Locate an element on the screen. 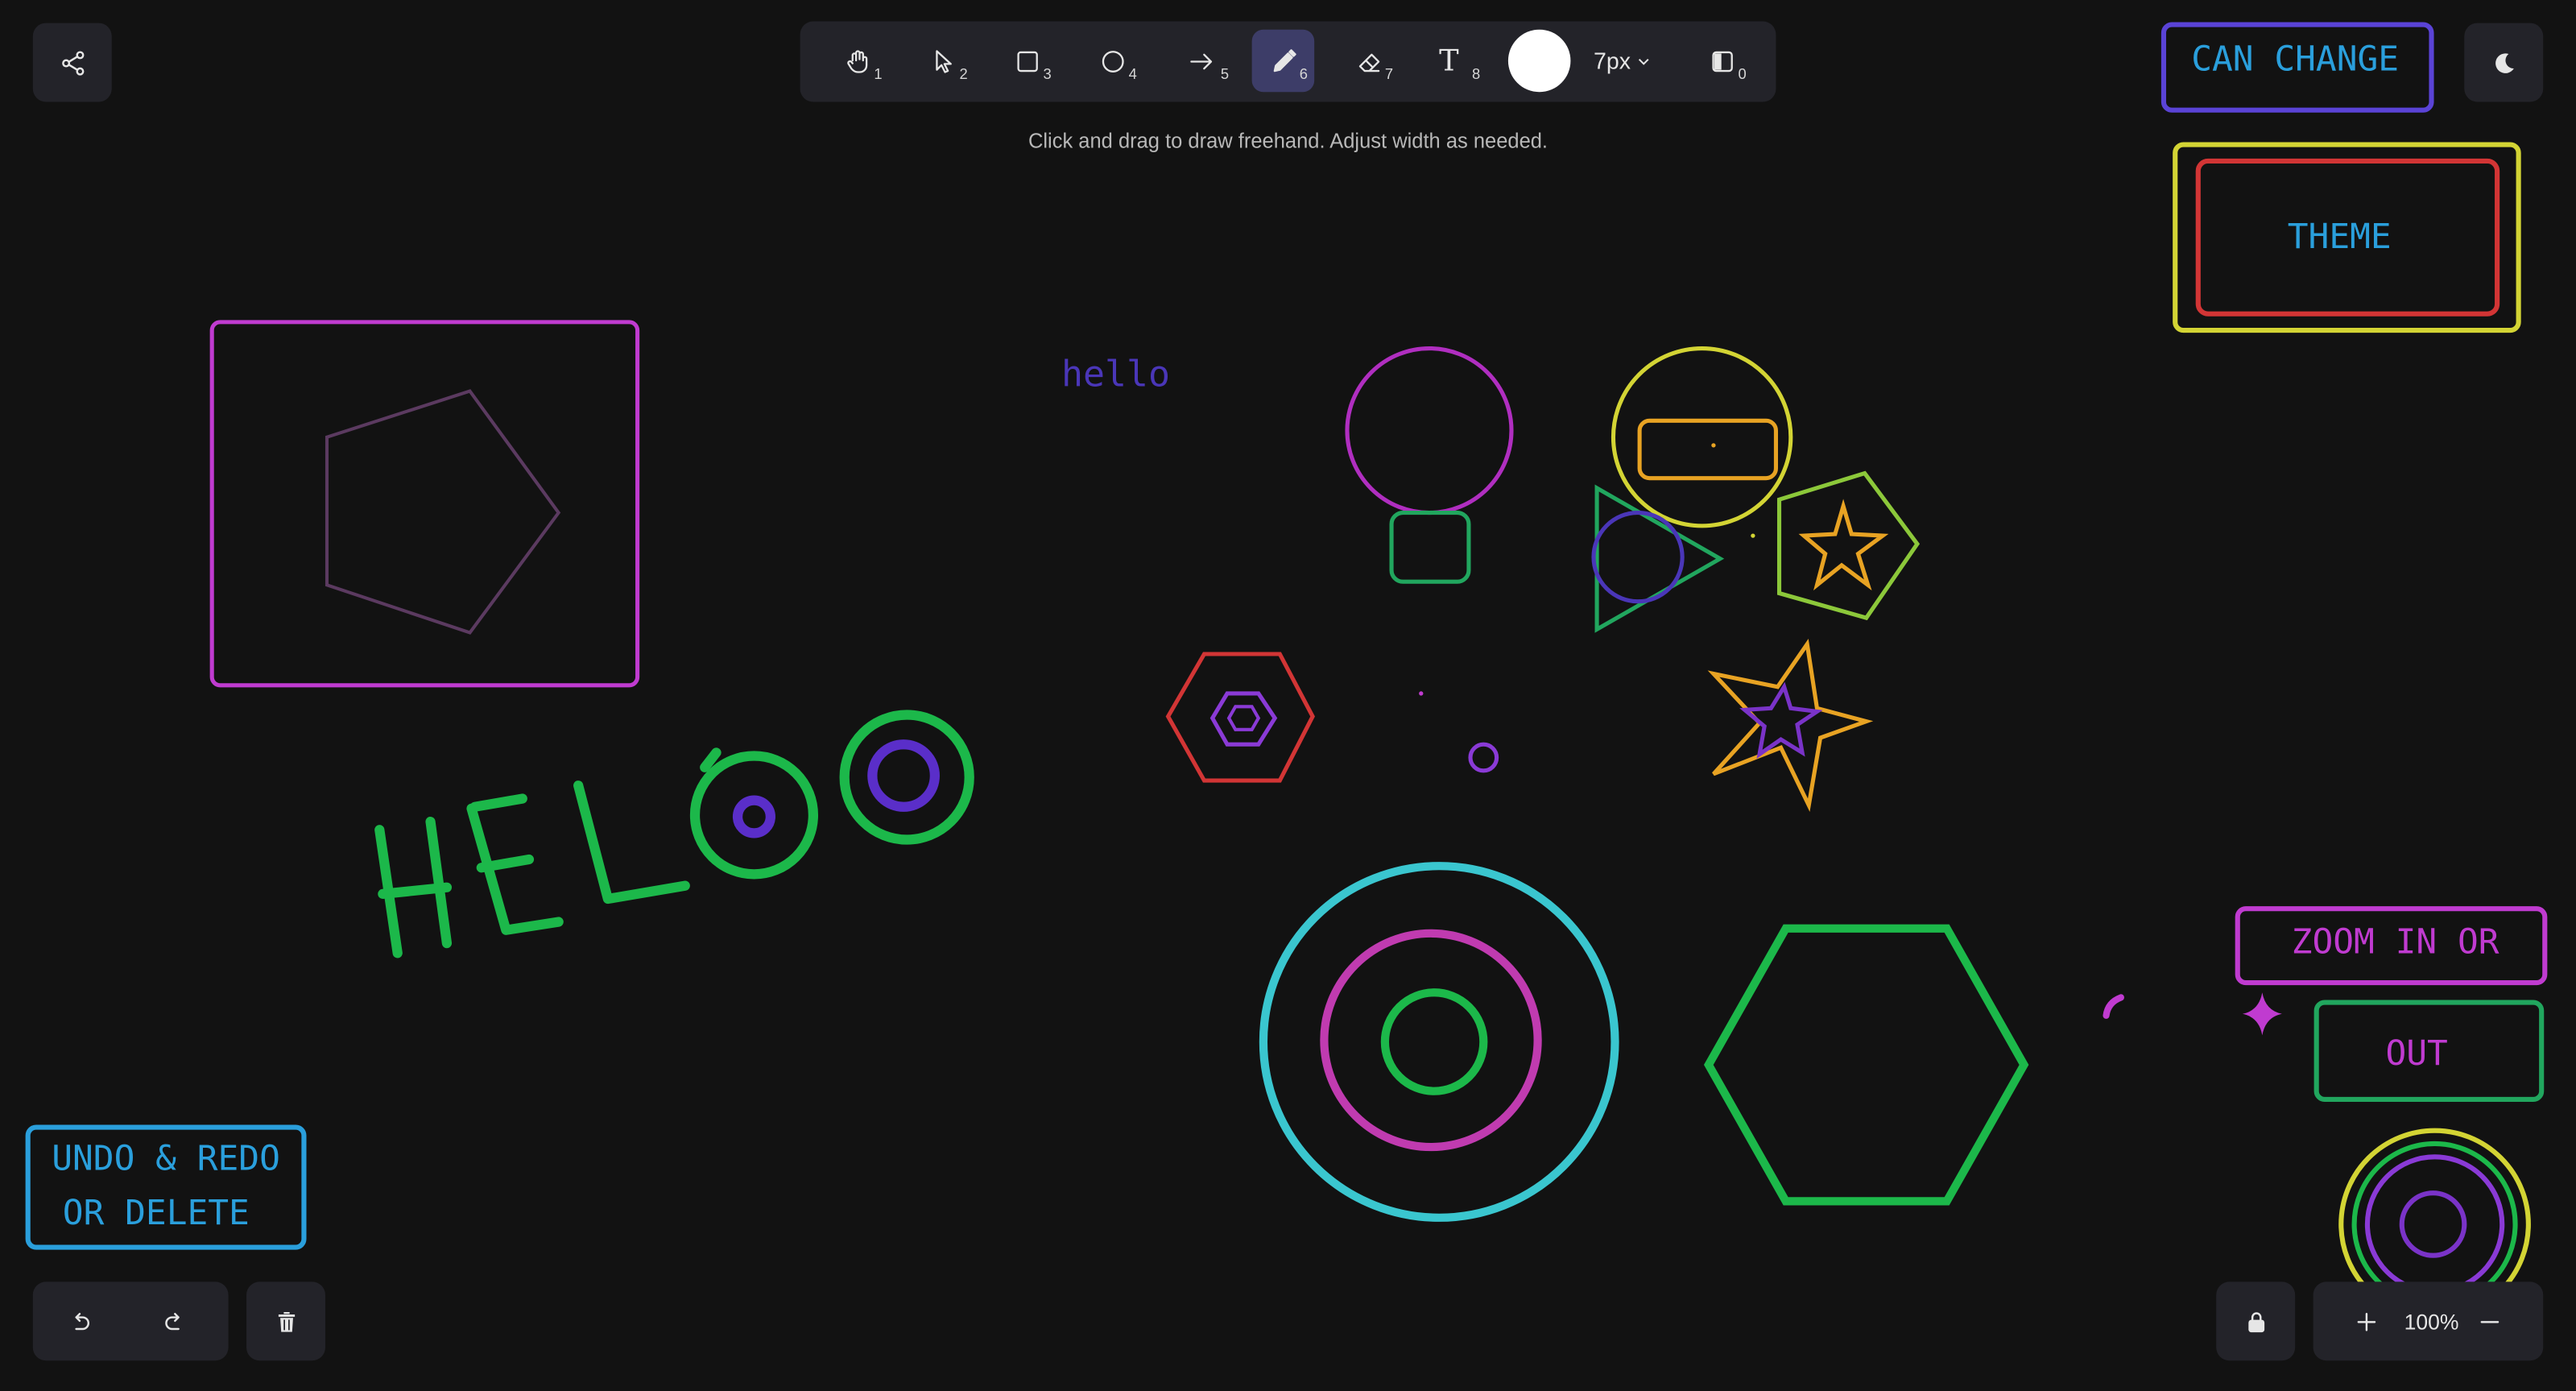  delete-button is located at coordinates (285, 1321).